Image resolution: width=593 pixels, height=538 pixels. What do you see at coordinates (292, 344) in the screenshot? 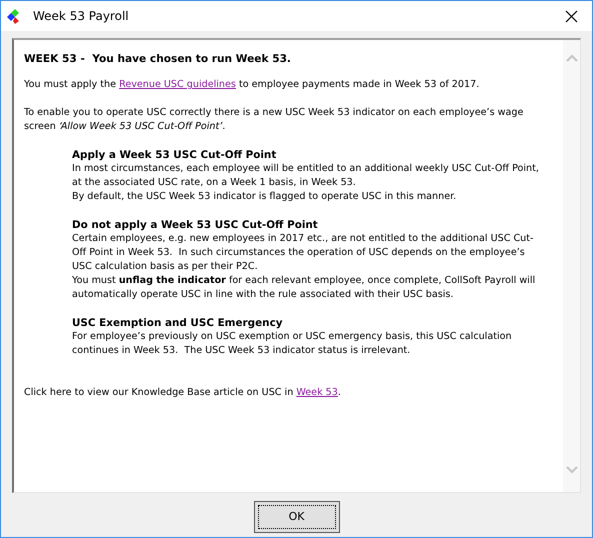
I see `paragraph: For employee’s previously on USC exemption or USC emergency basis, this USC calculation continues in Week 53. The USC Week 53 indicator status is irrelevant.` at bounding box center [292, 344].